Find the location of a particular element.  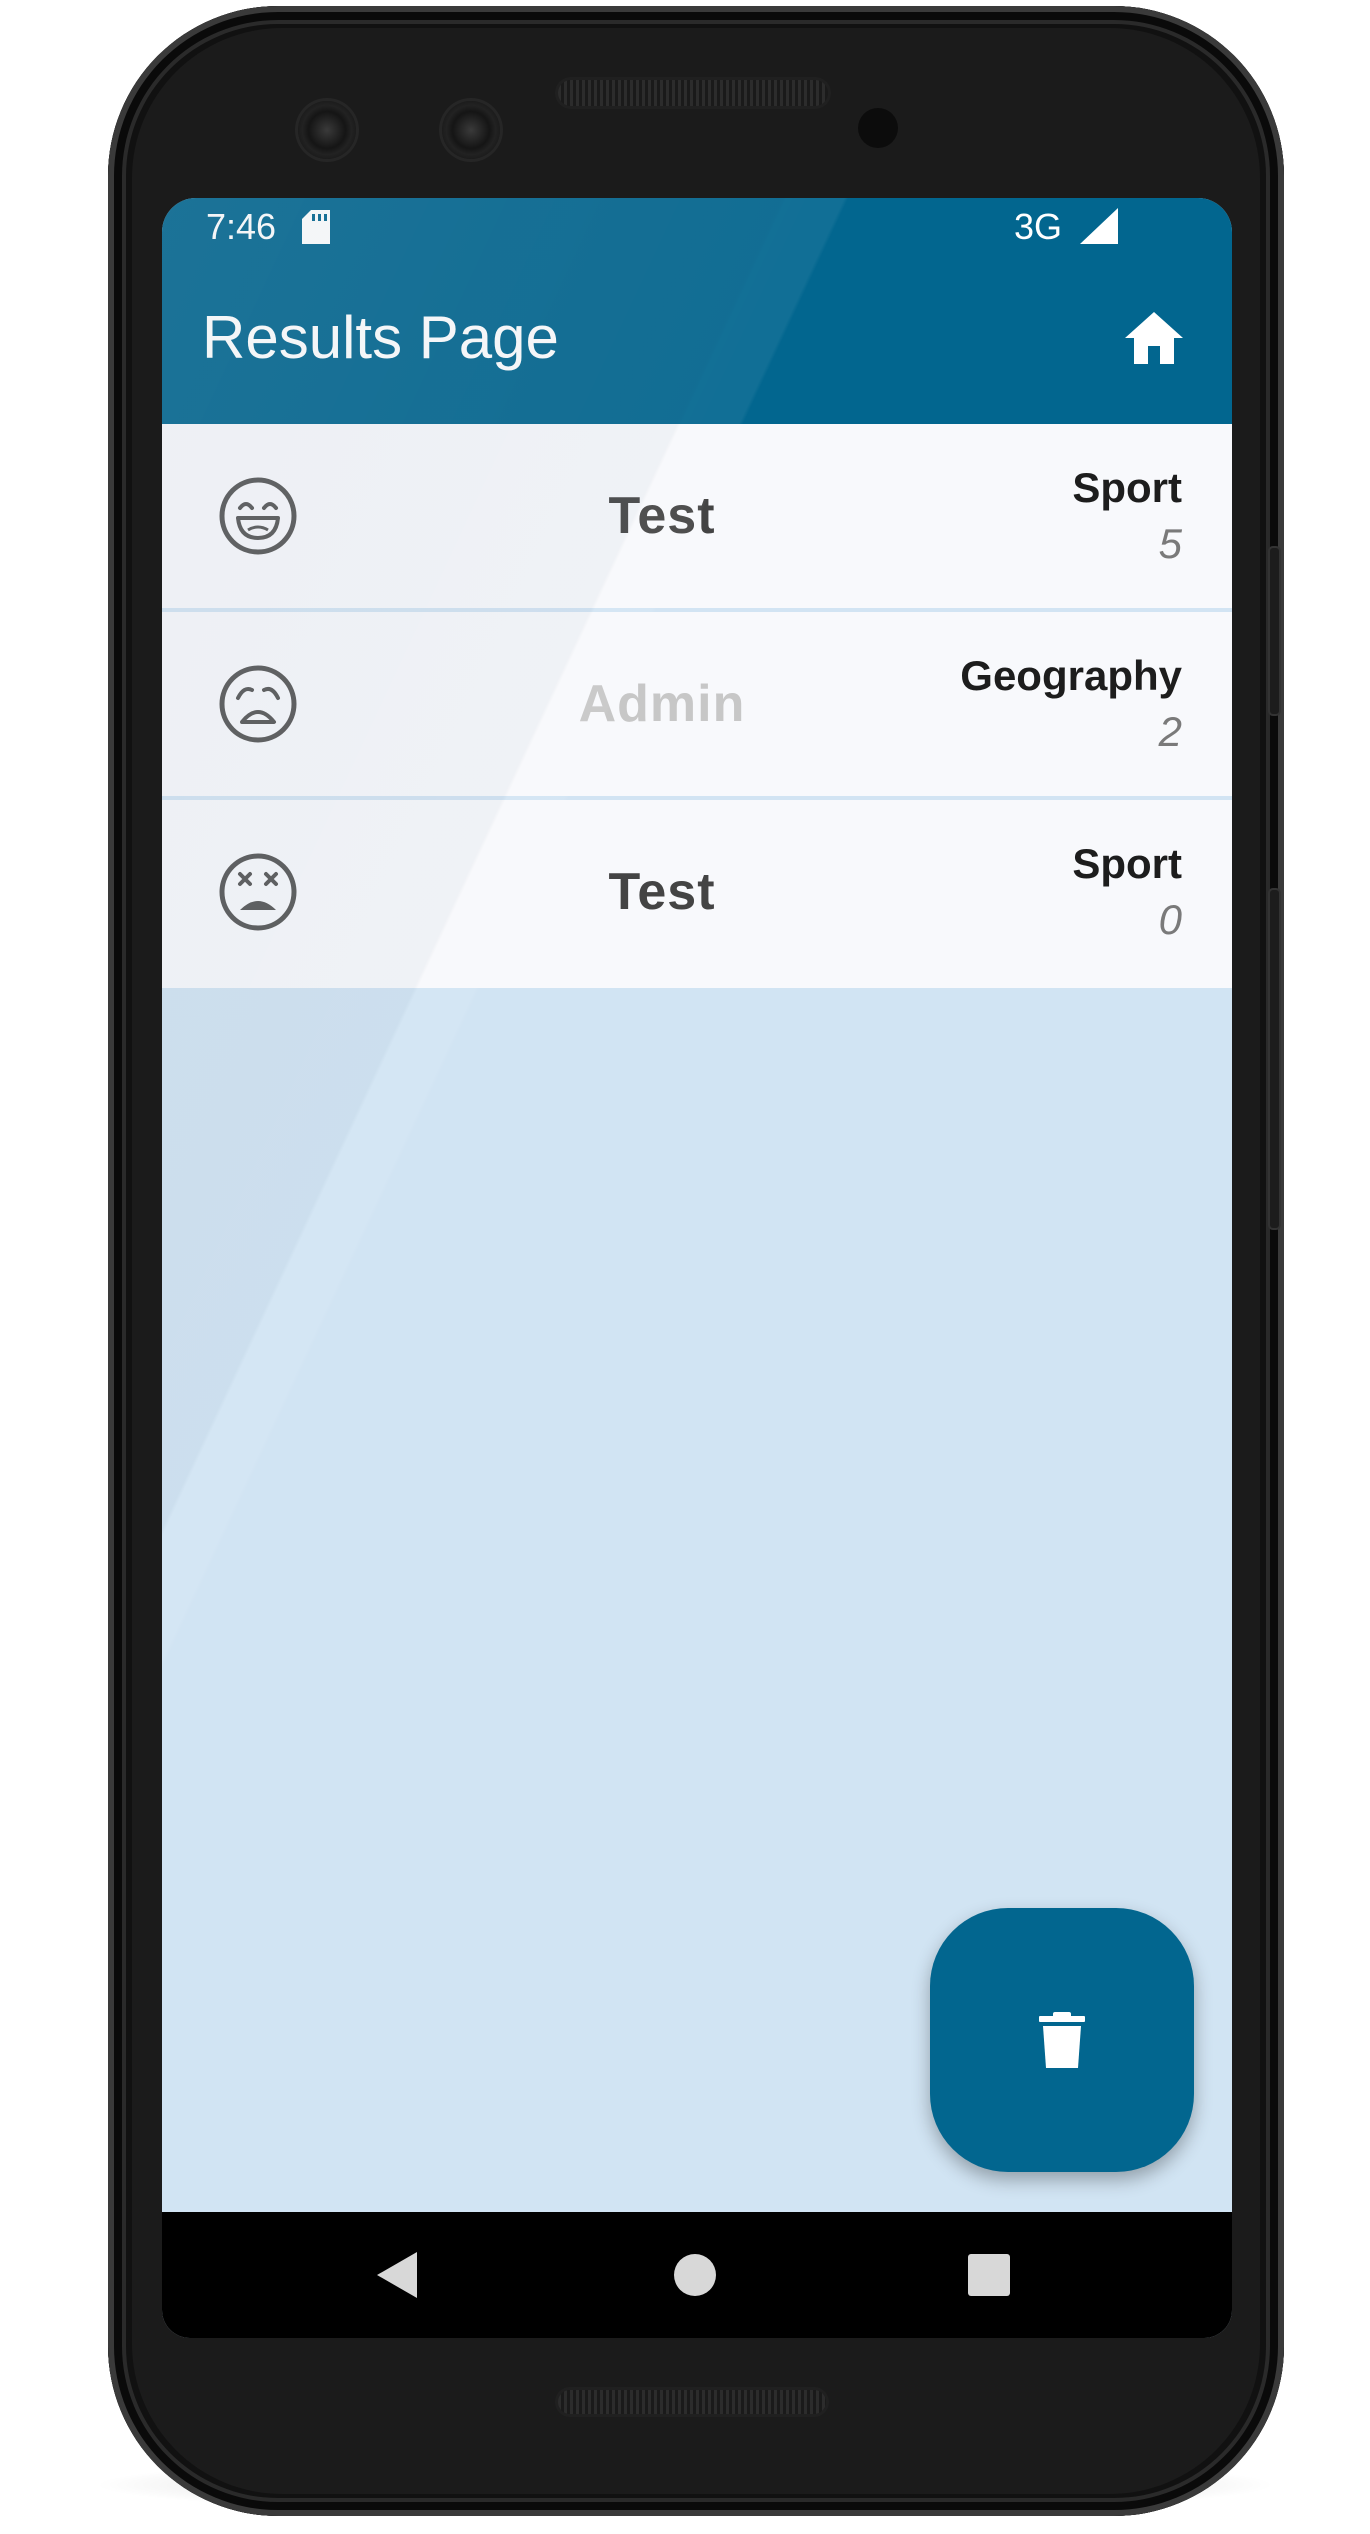

status-time: 7:46 is located at coordinates (241, 226).